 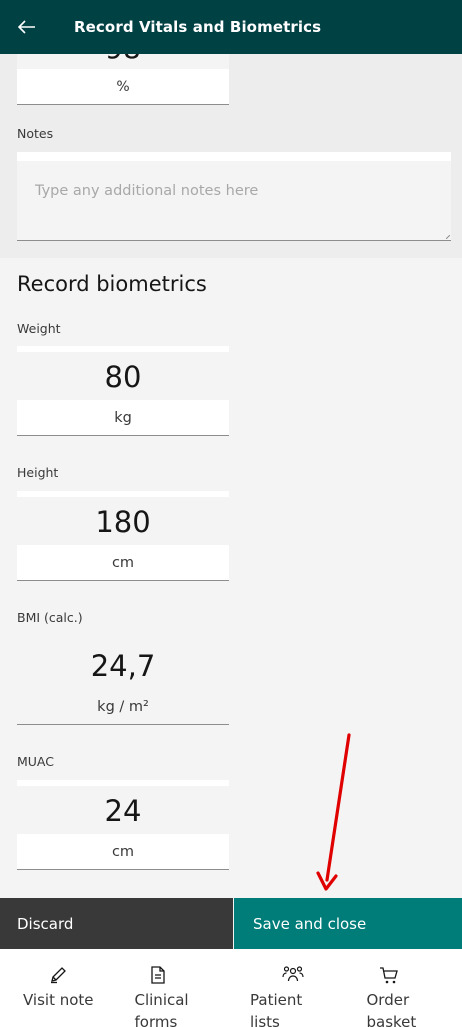 I want to click on weight-field: 80 kg, so click(x=123, y=391).